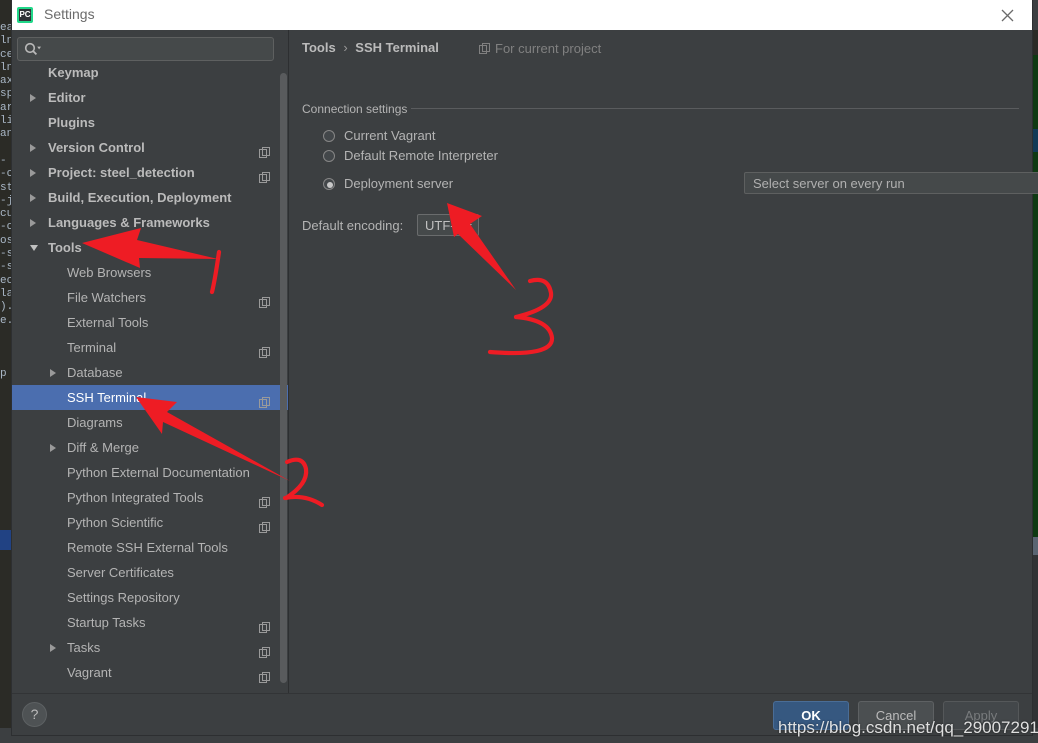 This screenshot has height=743, width=1038. Describe the element at coordinates (390, 135) in the screenshot. I see `radio-label-current-vagrant: Current Vagrant` at that location.